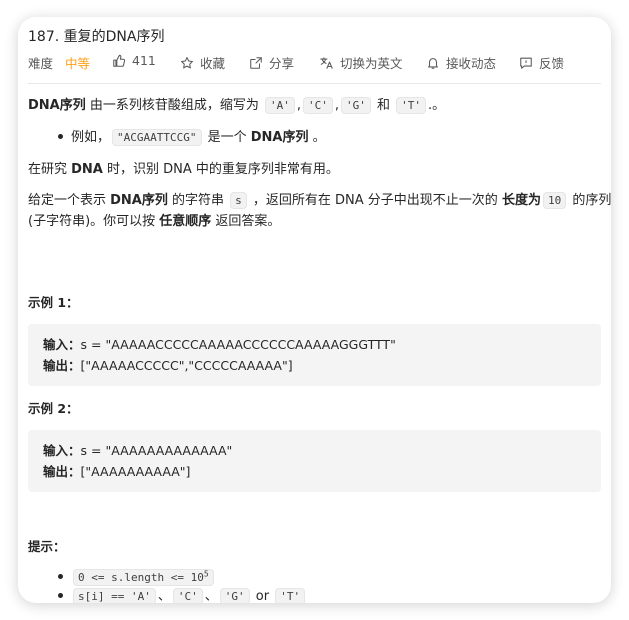  I want to click on text: ，返回所有在 DNA 分子中出现不止一次的, so click(375, 200).